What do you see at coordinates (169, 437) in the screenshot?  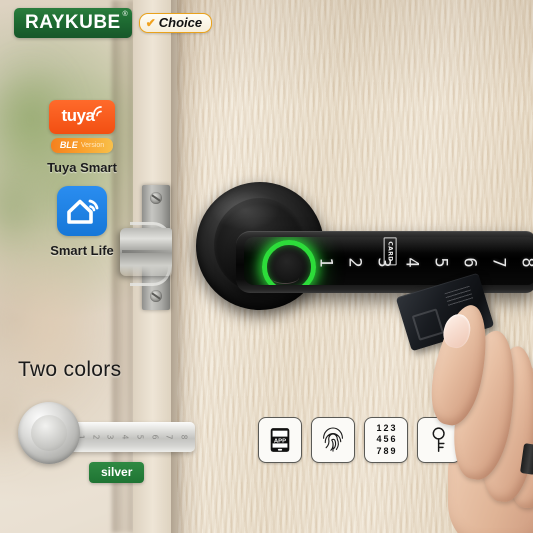 I see `silver-keypad-digit: 7` at bounding box center [169, 437].